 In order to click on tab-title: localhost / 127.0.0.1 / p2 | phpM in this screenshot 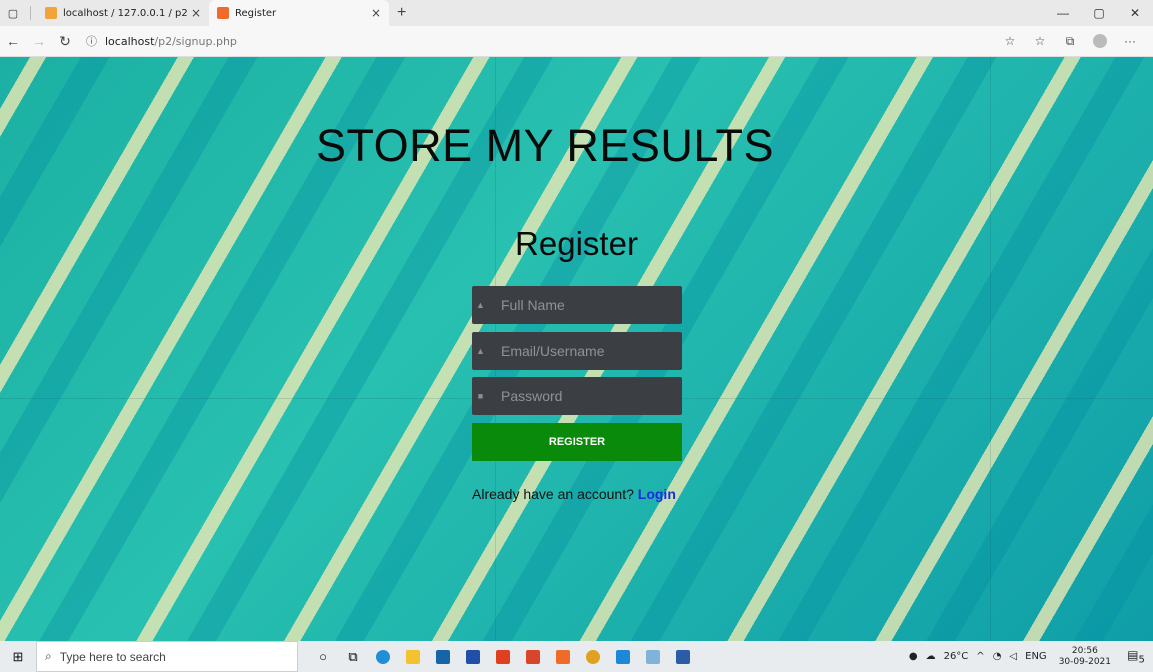, I will do `click(125, 13)`.